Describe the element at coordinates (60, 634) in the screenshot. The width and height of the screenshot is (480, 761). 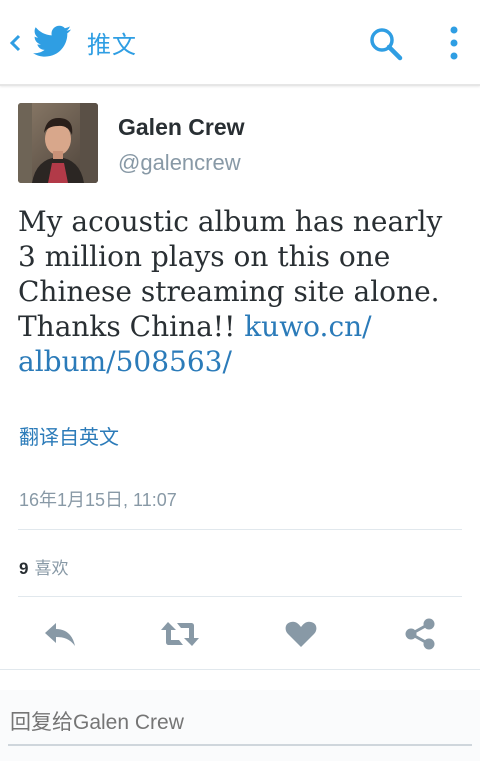
I see `reply-icon` at that location.